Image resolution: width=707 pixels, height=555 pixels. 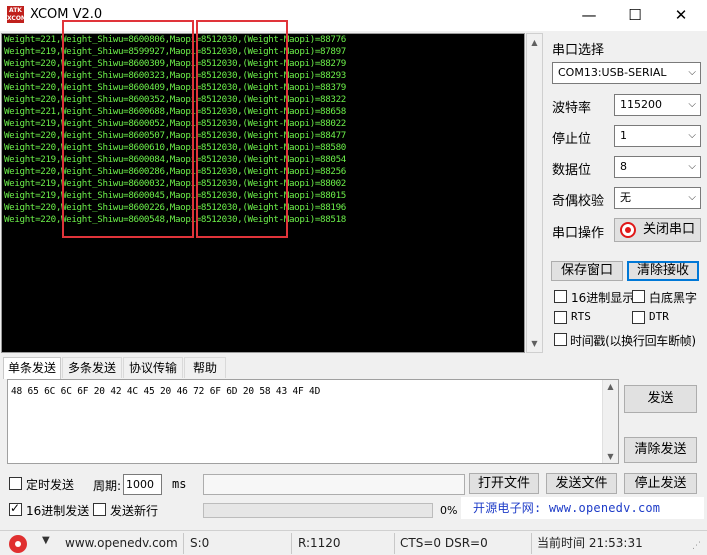 I want to click on timed-send-label: 定时发送, so click(x=50, y=485).